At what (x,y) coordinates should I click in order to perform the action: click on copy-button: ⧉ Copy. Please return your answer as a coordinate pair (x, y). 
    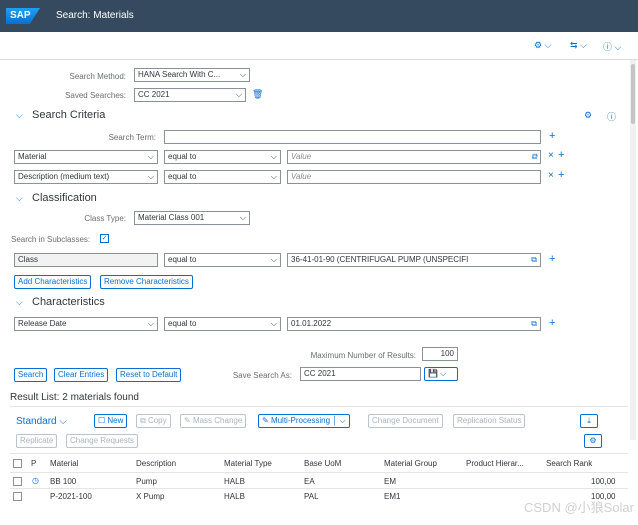
    Looking at the image, I should click on (153, 421).